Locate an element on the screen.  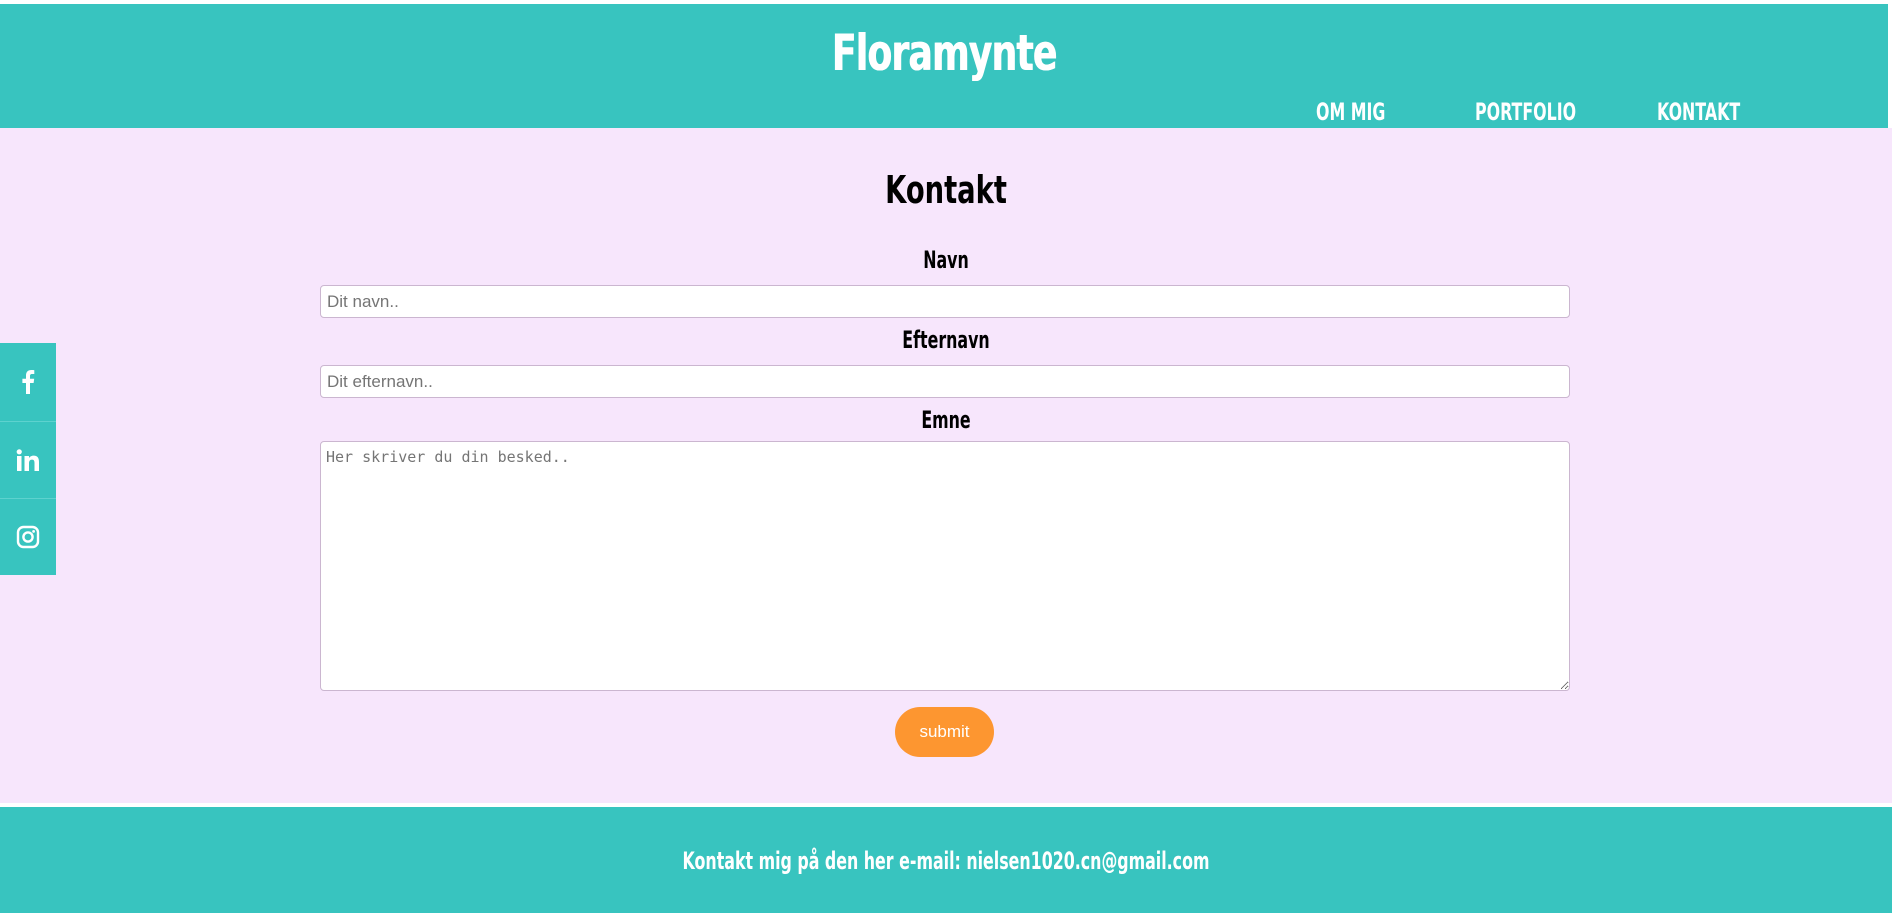
social-sidebar is located at coordinates (28, 459).